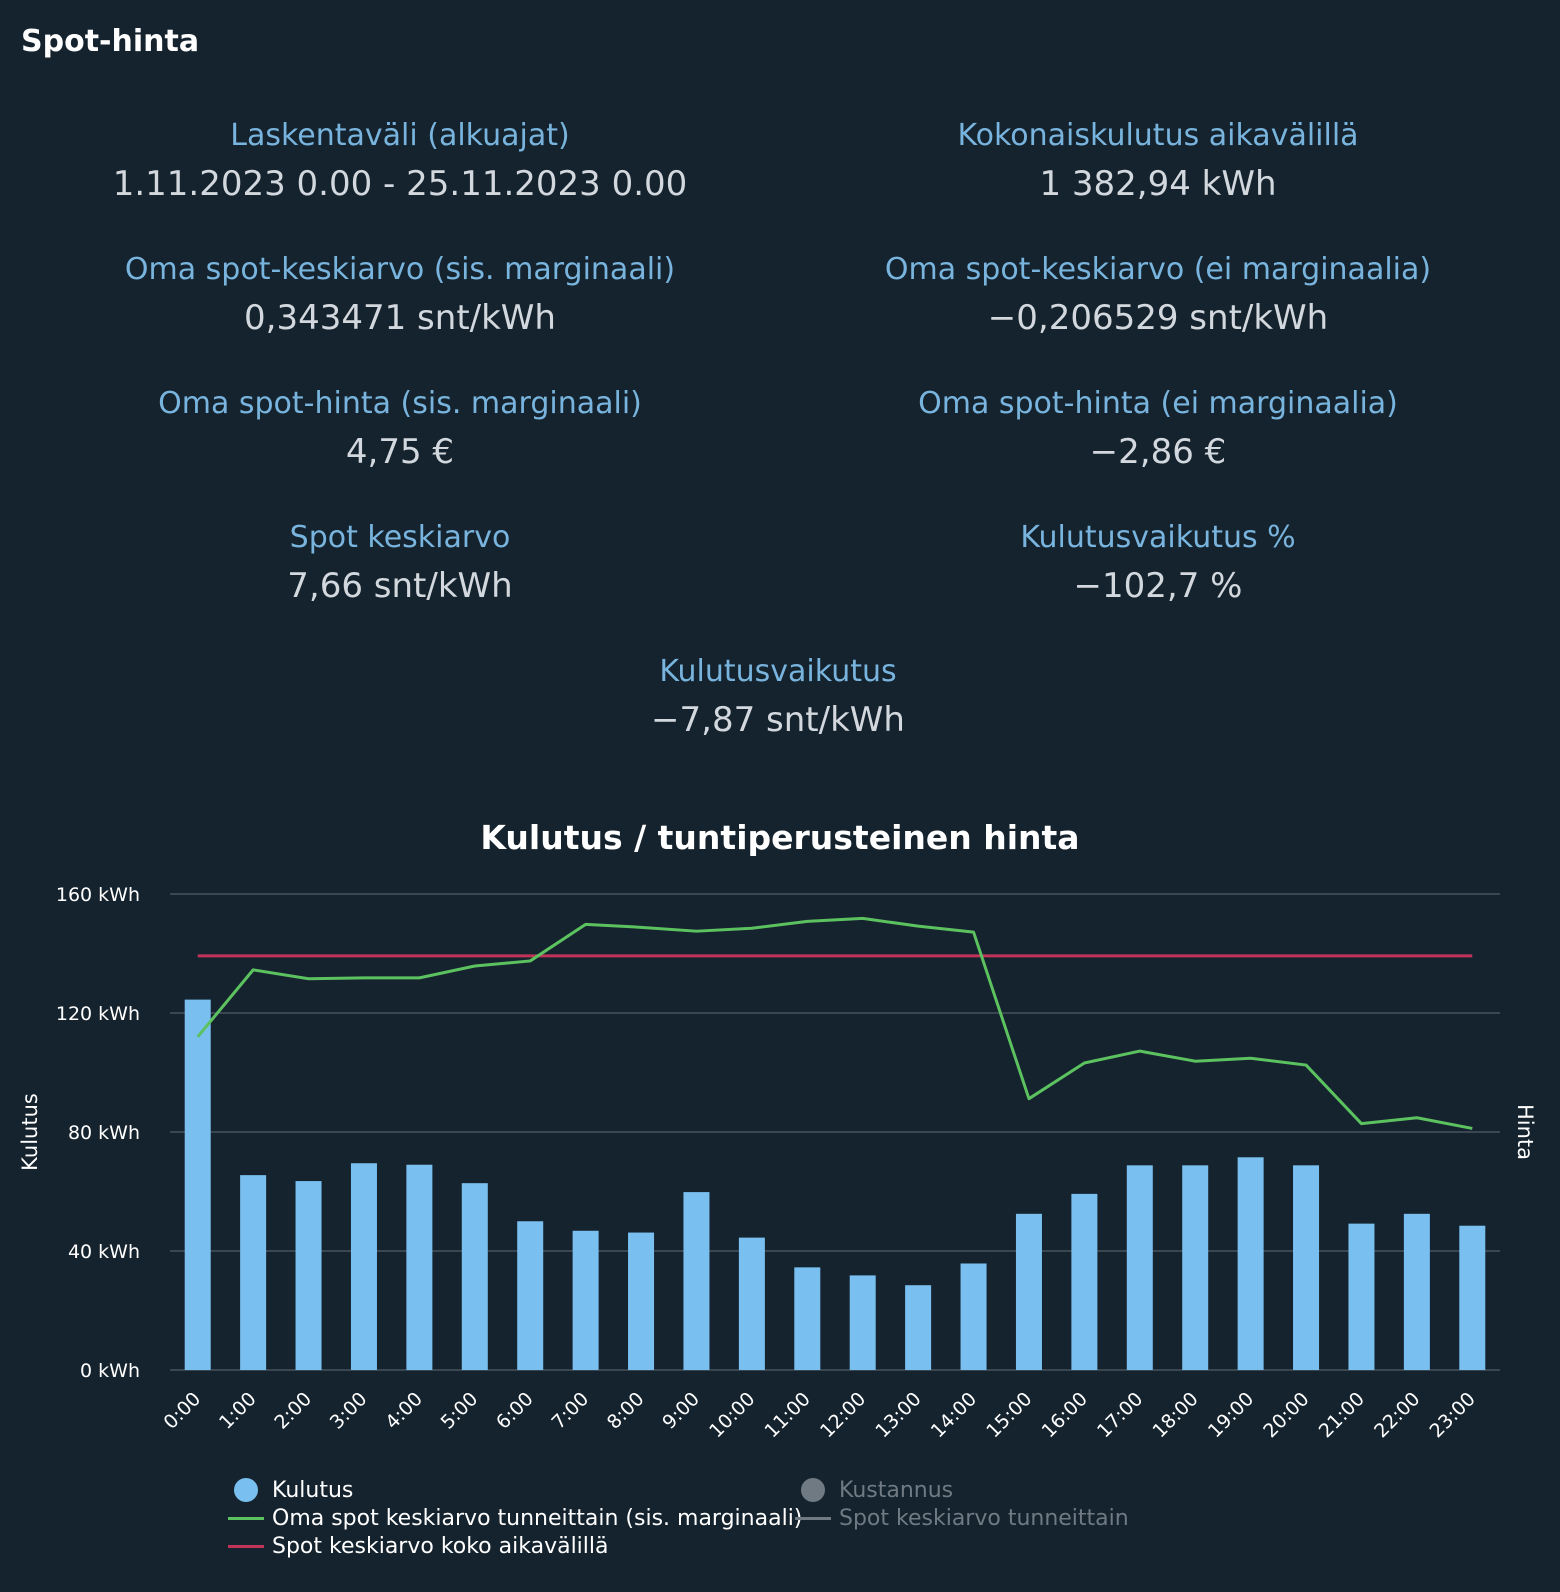 The image size is (1560, 1592). I want to click on x-tick-label: 1:00, so click(238, 1411).